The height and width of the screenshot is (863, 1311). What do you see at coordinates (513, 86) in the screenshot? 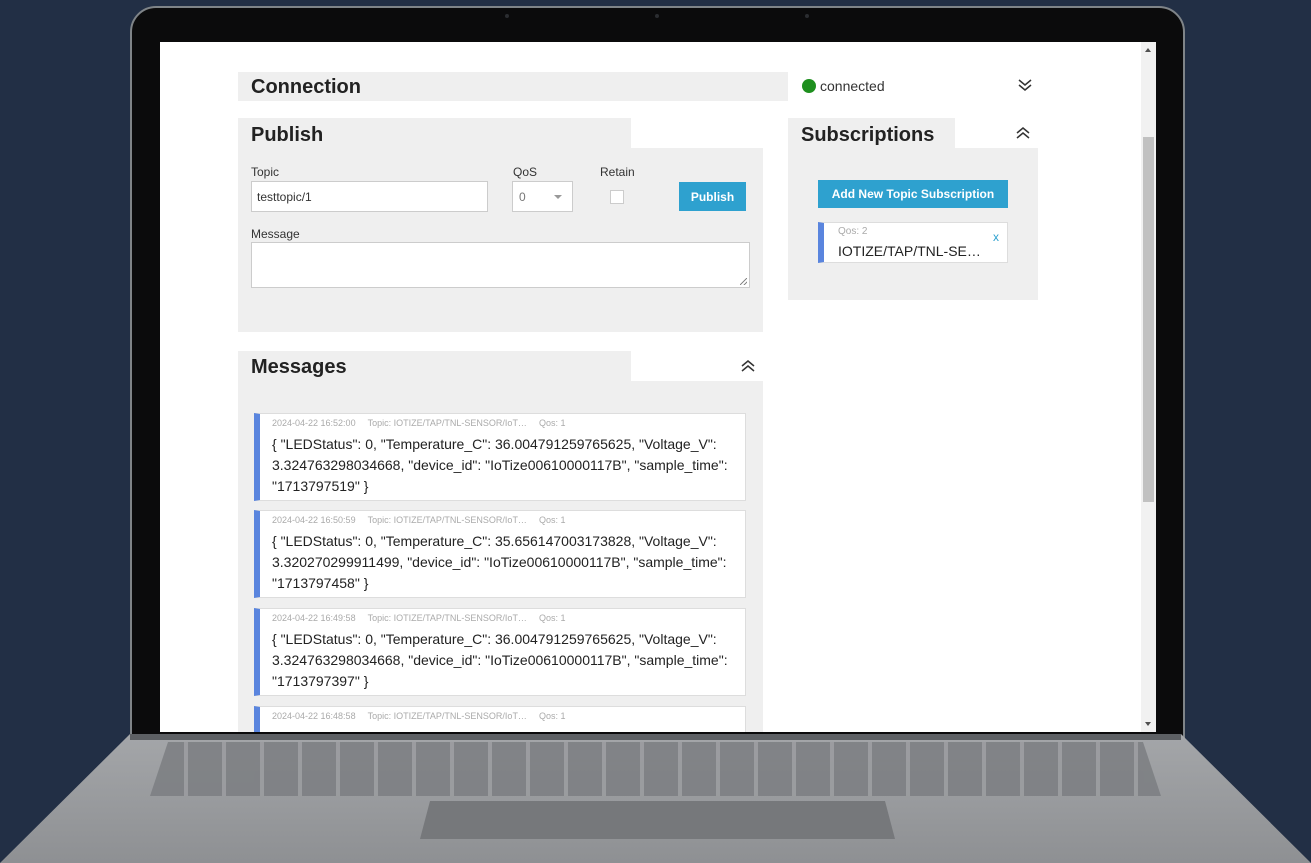
I see `connection-header: Connection` at bounding box center [513, 86].